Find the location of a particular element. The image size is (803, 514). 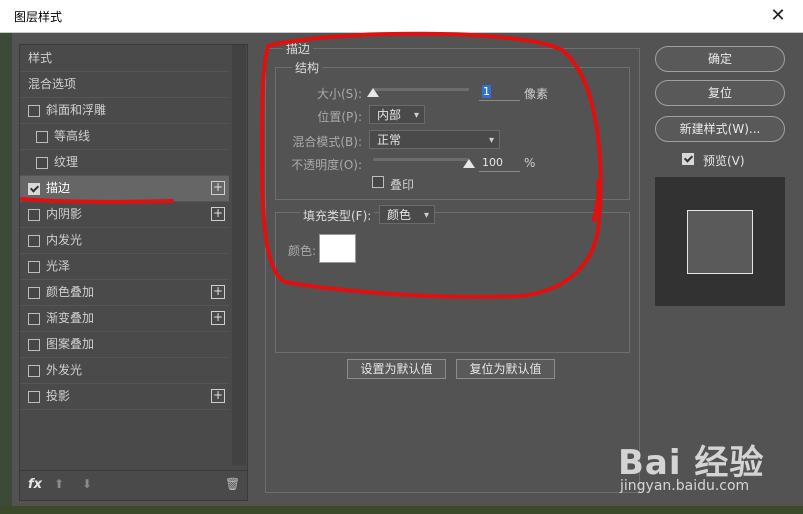

baidu-jingyan-logo: Bai 经验 is located at coordinates (691, 463).